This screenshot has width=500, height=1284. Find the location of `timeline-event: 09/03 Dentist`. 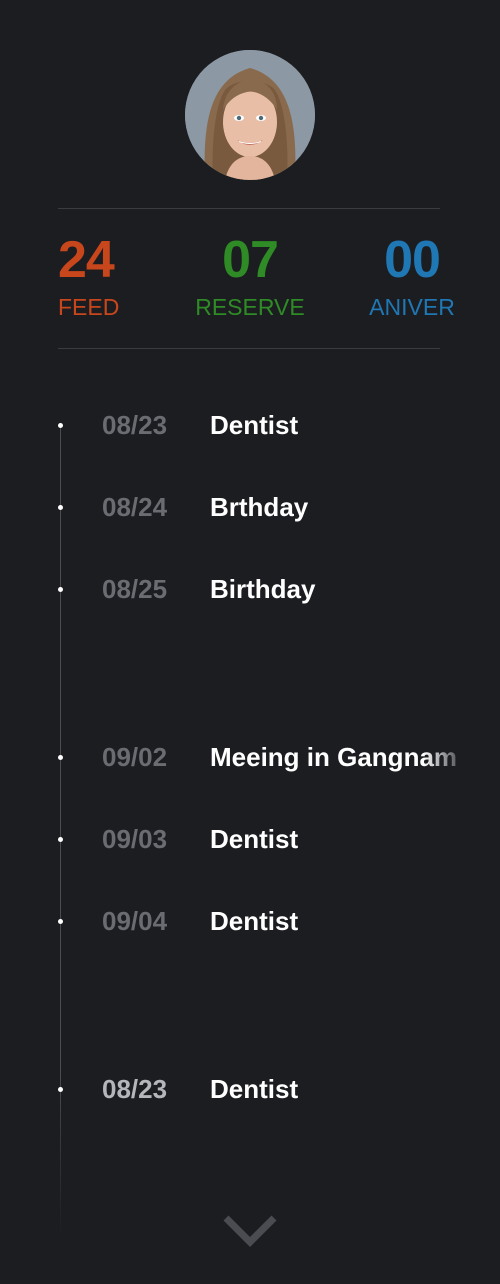

timeline-event: 09/03 Dentist is located at coordinates (250, 839).